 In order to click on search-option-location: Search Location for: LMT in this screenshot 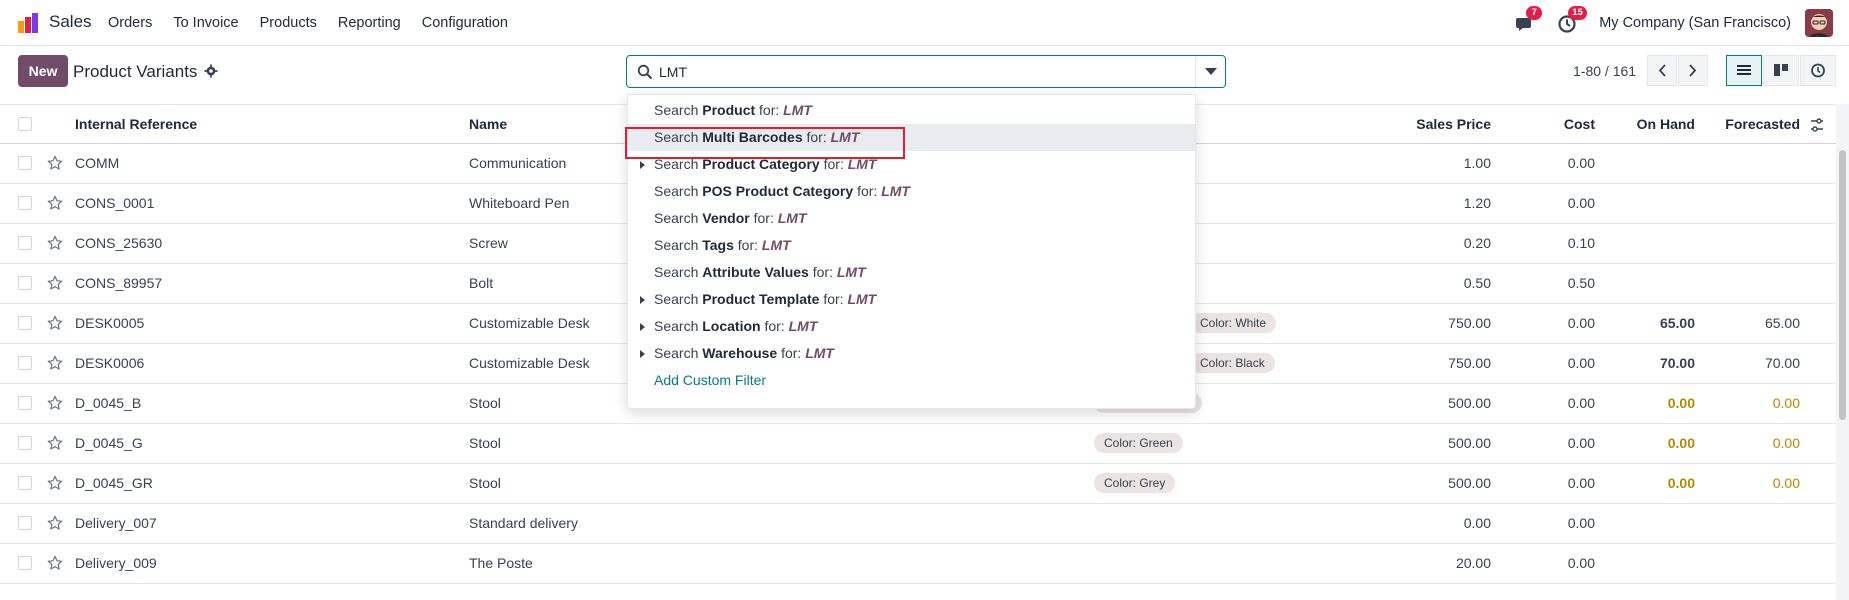, I will do `click(911, 326)`.